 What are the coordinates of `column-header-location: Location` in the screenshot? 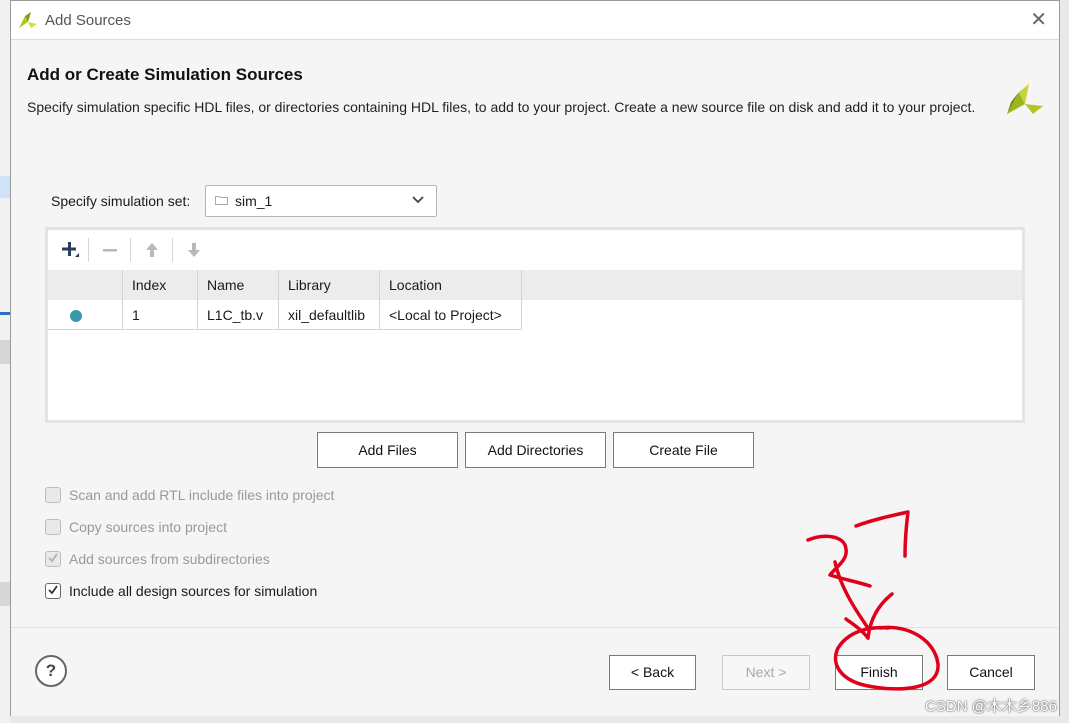 It's located at (451, 285).